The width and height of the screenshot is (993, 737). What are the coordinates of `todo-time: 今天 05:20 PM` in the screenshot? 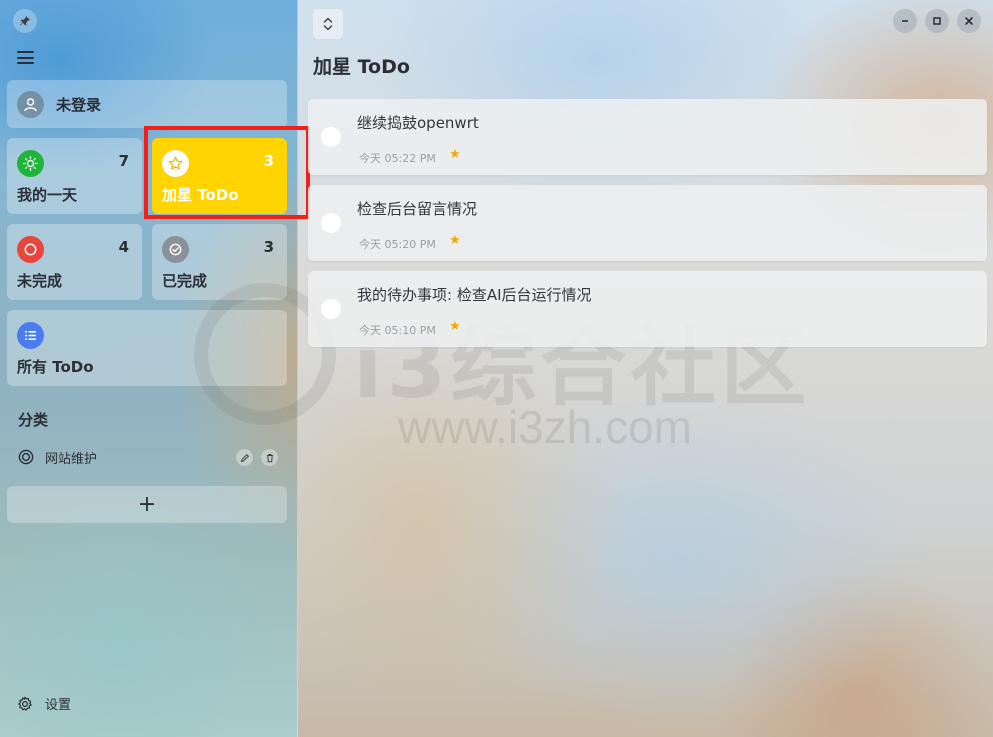 It's located at (397, 244).